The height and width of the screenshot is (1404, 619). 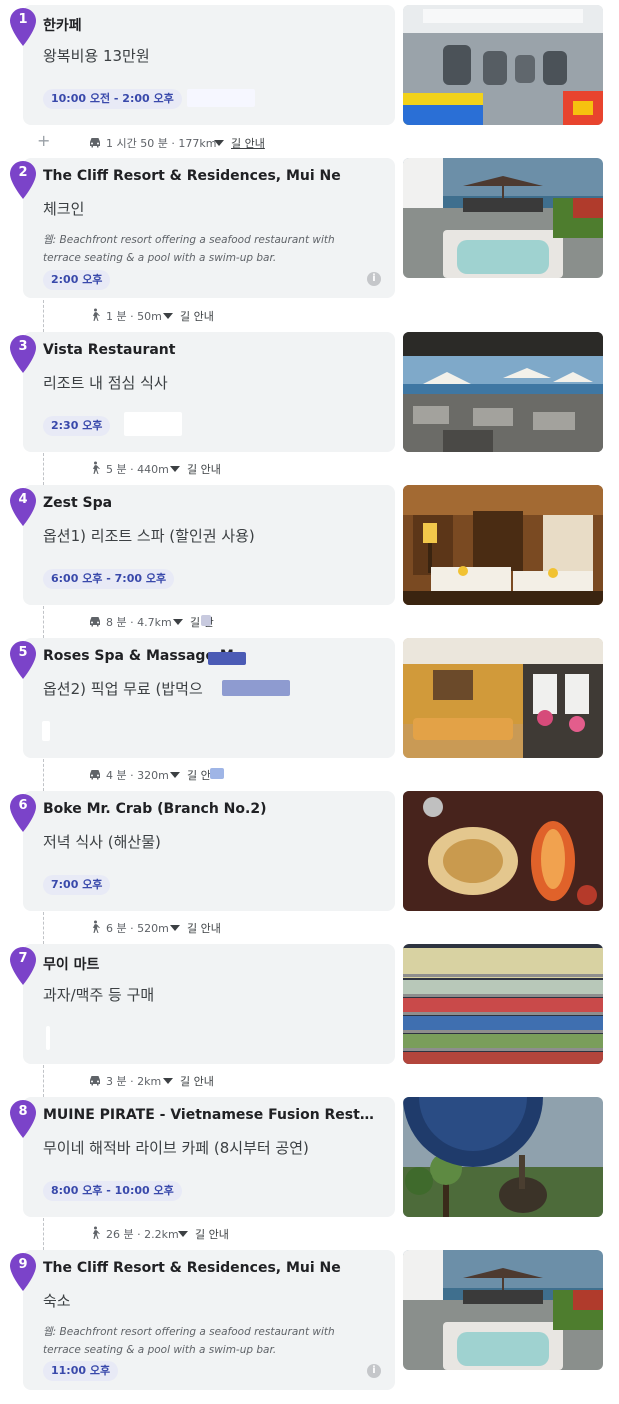 I want to click on stop-photo-mart-fridge, so click(x=503, y=1004).